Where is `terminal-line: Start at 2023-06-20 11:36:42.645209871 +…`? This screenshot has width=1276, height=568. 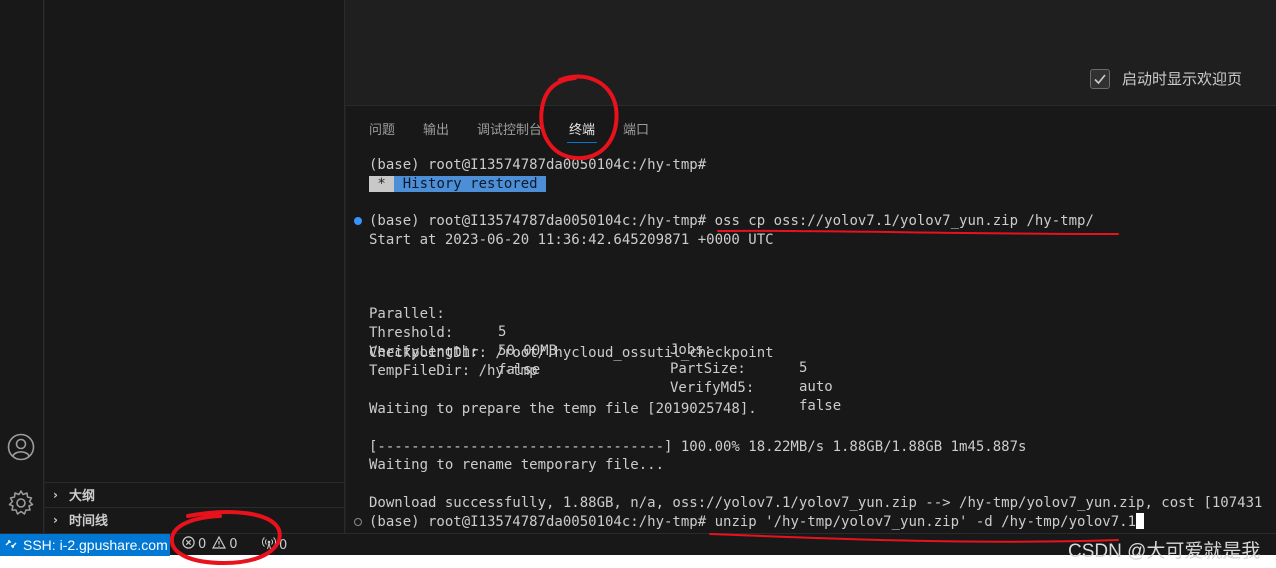
terminal-line: Start at 2023-06-20 11:36:42.645209871 +… is located at coordinates (571, 240).